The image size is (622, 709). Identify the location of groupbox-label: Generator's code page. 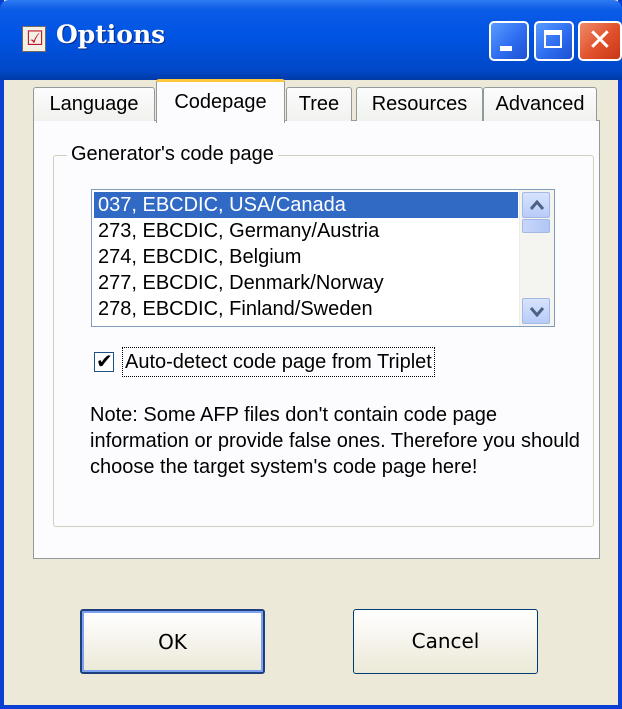
(172, 154).